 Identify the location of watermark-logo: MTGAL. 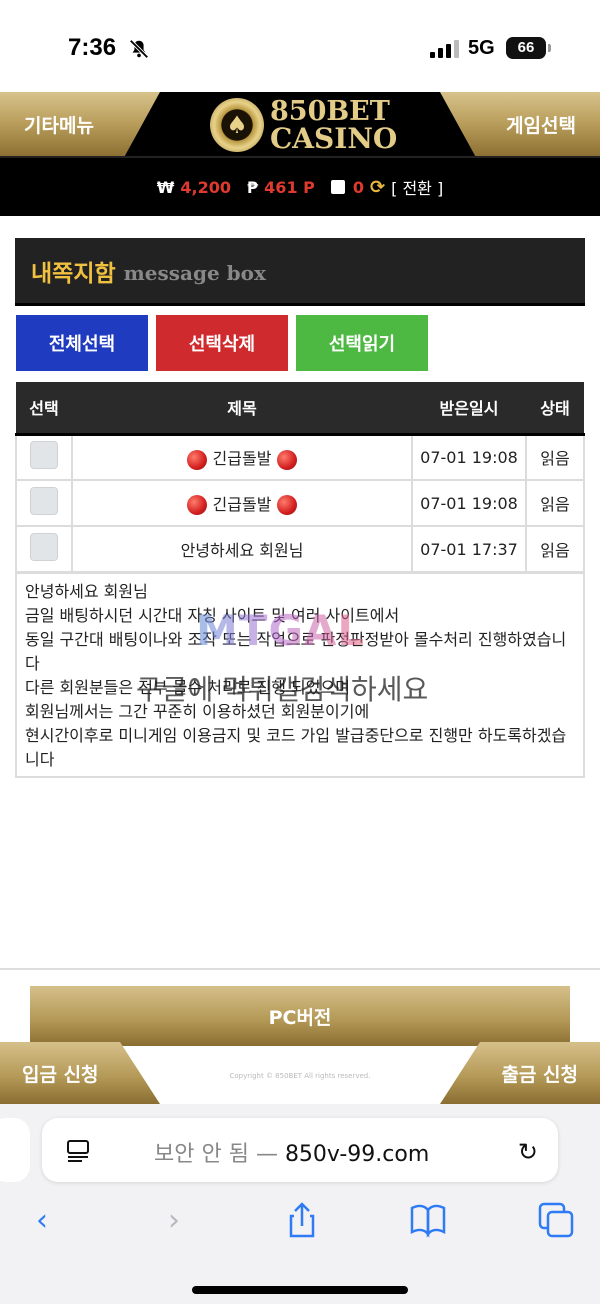
(311, 633).